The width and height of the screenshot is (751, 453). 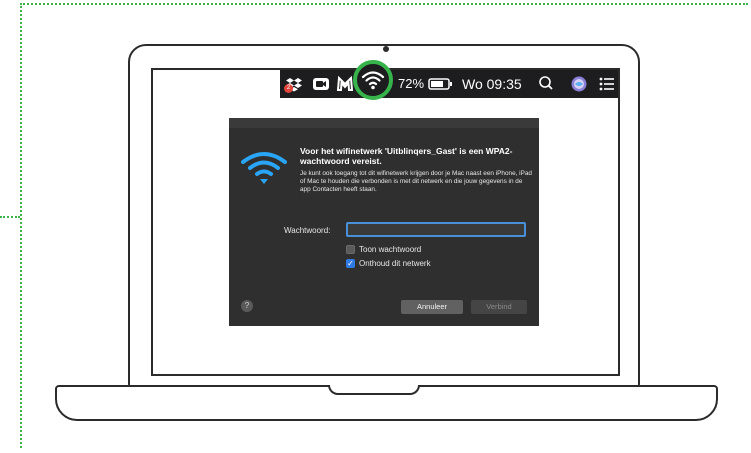 I want to click on battery-percentage: 72%, so click(x=411, y=83).